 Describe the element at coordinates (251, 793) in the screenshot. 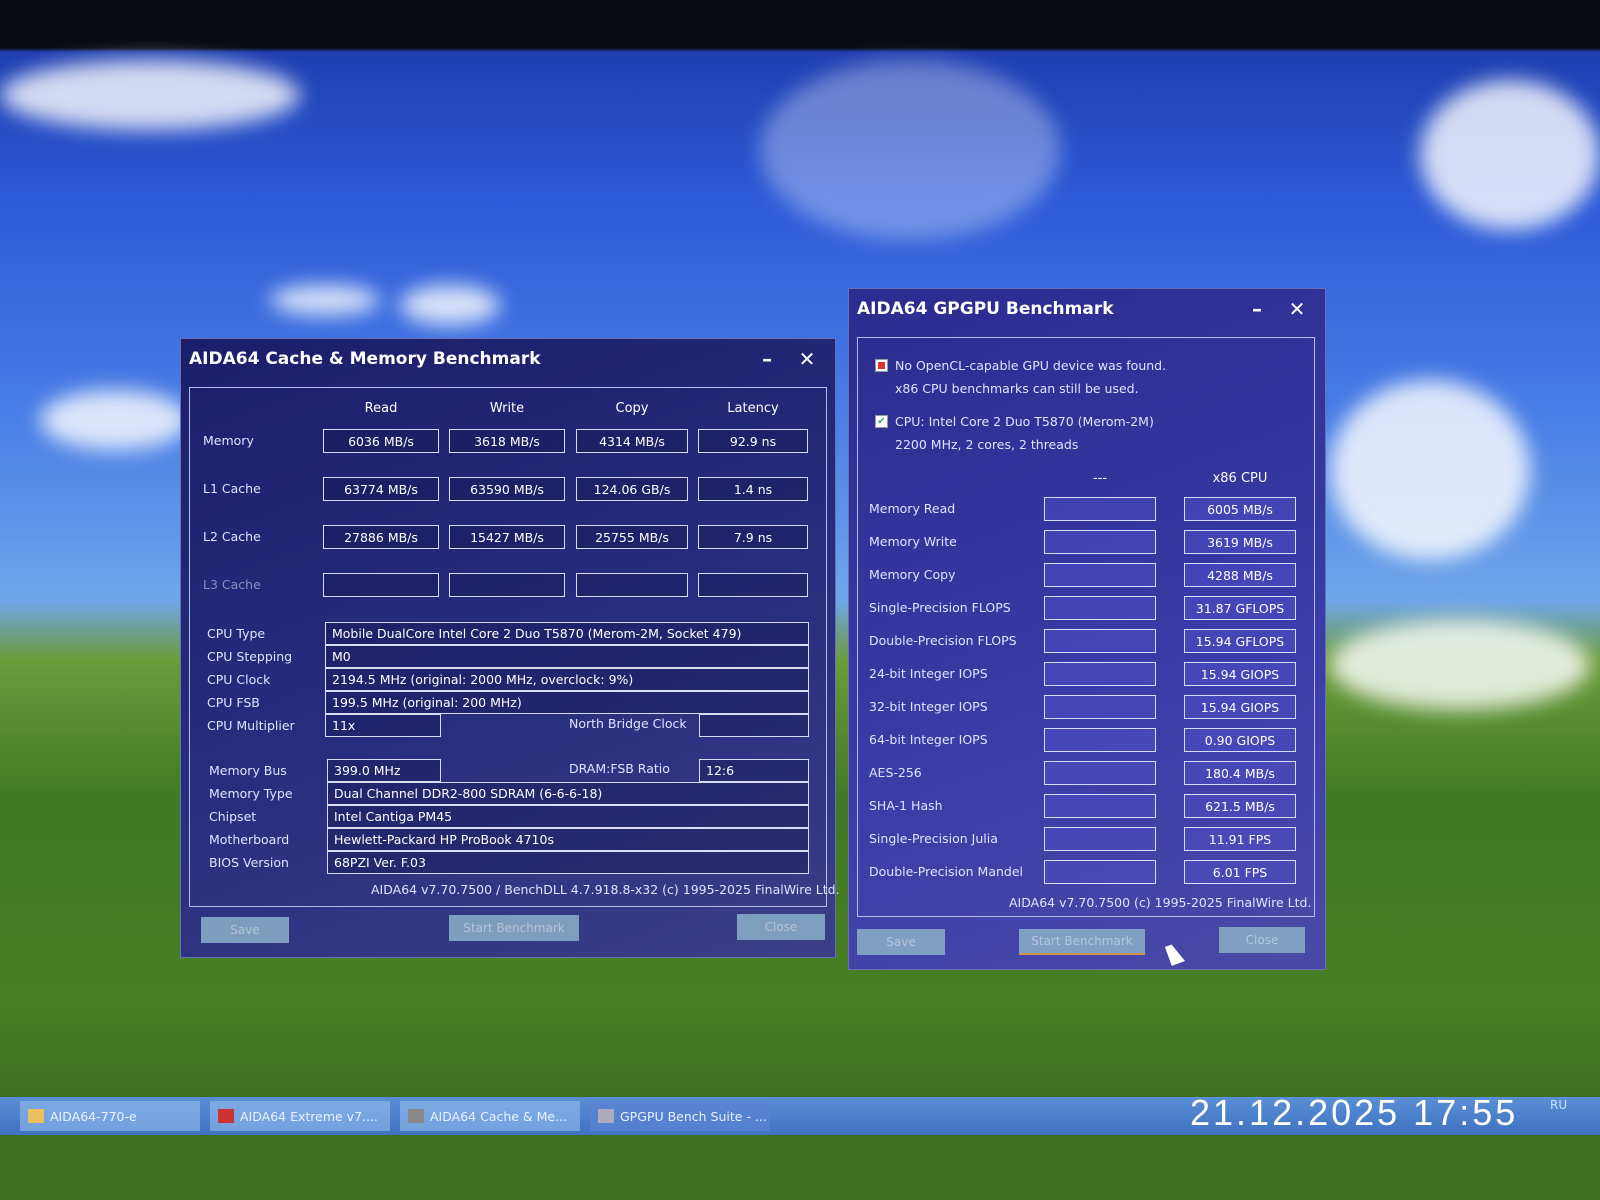

I see `info-label: Memory Type` at that location.